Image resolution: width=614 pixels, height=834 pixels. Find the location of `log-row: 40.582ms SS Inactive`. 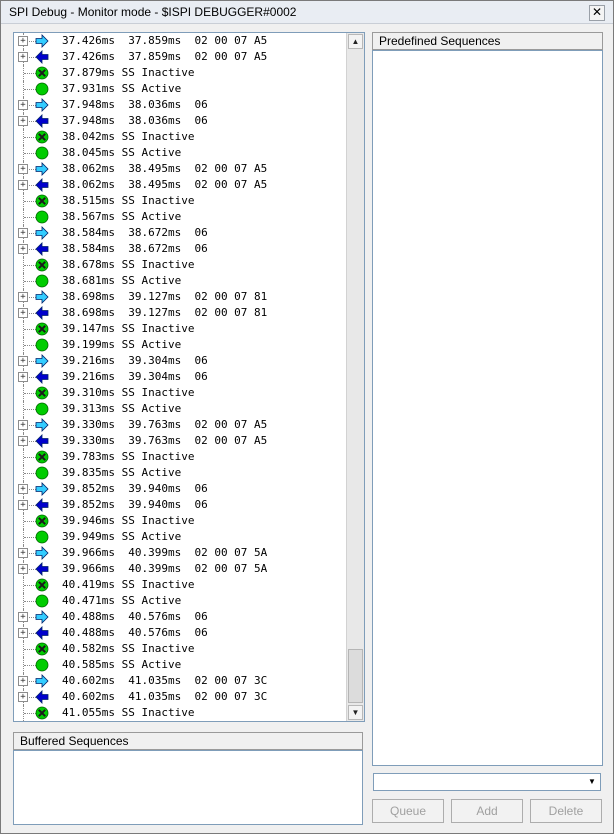

log-row: 40.582ms SS Inactive is located at coordinates (180, 649).